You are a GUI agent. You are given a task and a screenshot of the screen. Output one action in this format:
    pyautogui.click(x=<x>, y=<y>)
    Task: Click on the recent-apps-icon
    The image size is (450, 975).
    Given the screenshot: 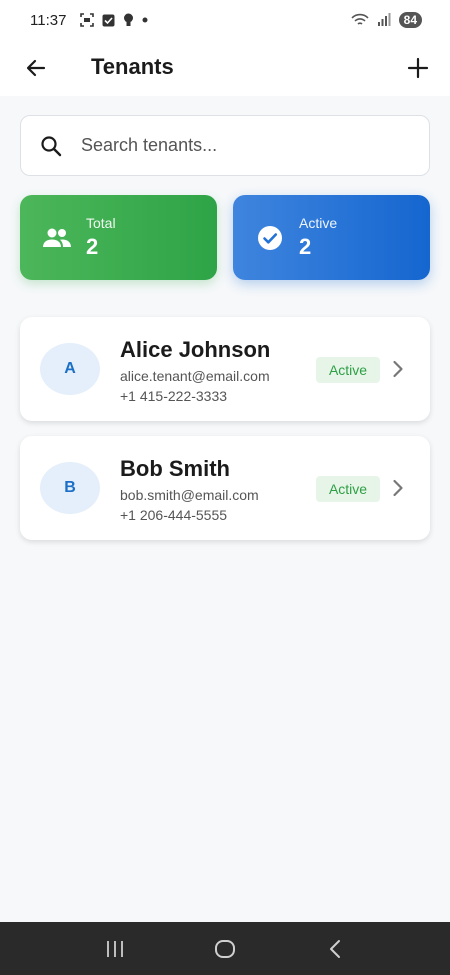 What is the action you would take?
    pyautogui.click(x=115, y=948)
    